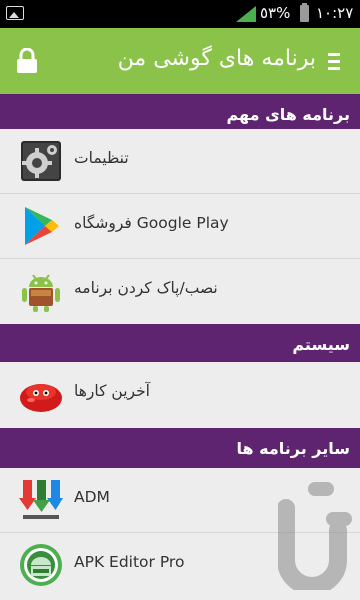 The image size is (360, 600). What do you see at coordinates (101, 158) in the screenshot?
I see `list-item-label: تنظیمات` at bounding box center [101, 158].